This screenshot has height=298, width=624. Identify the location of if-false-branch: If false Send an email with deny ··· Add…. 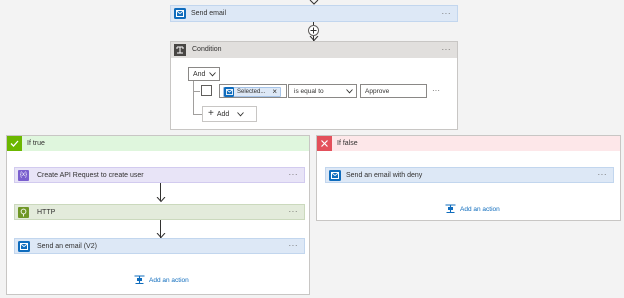
(468, 178).